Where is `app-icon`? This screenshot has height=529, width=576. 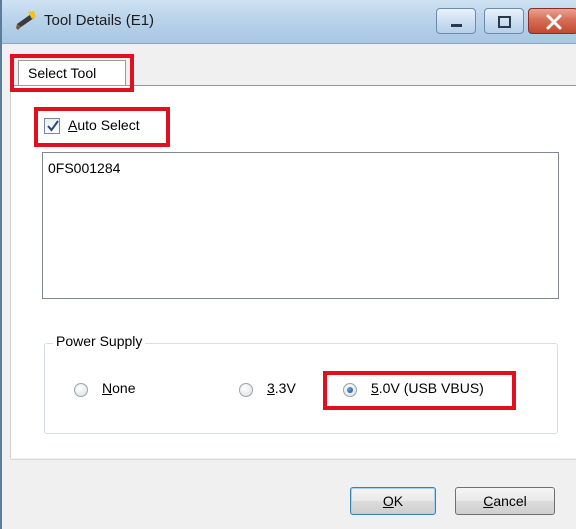 app-icon is located at coordinates (26, 20).